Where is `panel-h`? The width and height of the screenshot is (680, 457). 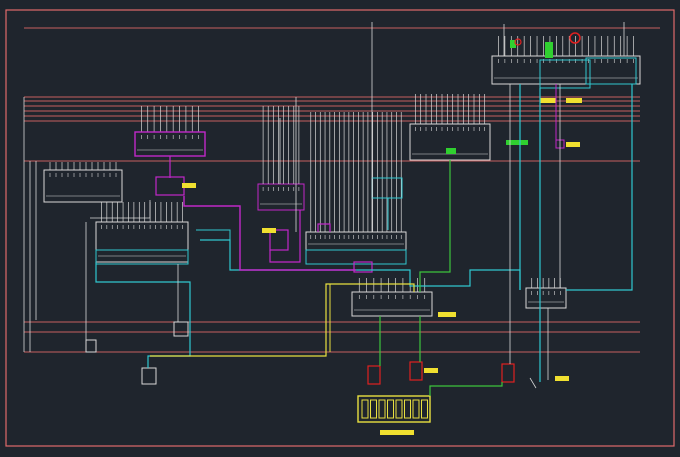
panel-h is located at coordinates (450, 142).